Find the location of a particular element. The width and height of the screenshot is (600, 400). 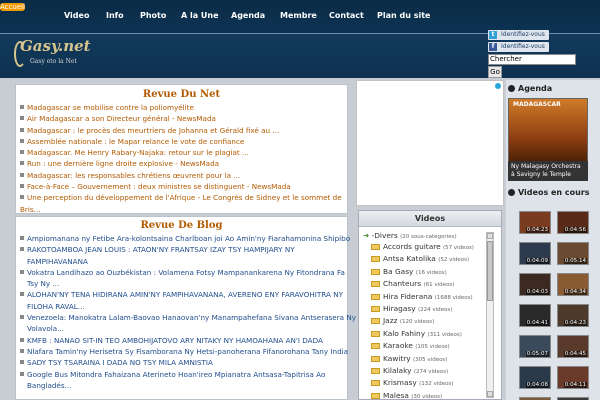

scroll-up-arrow-icon is located at coordinates (490, 236).